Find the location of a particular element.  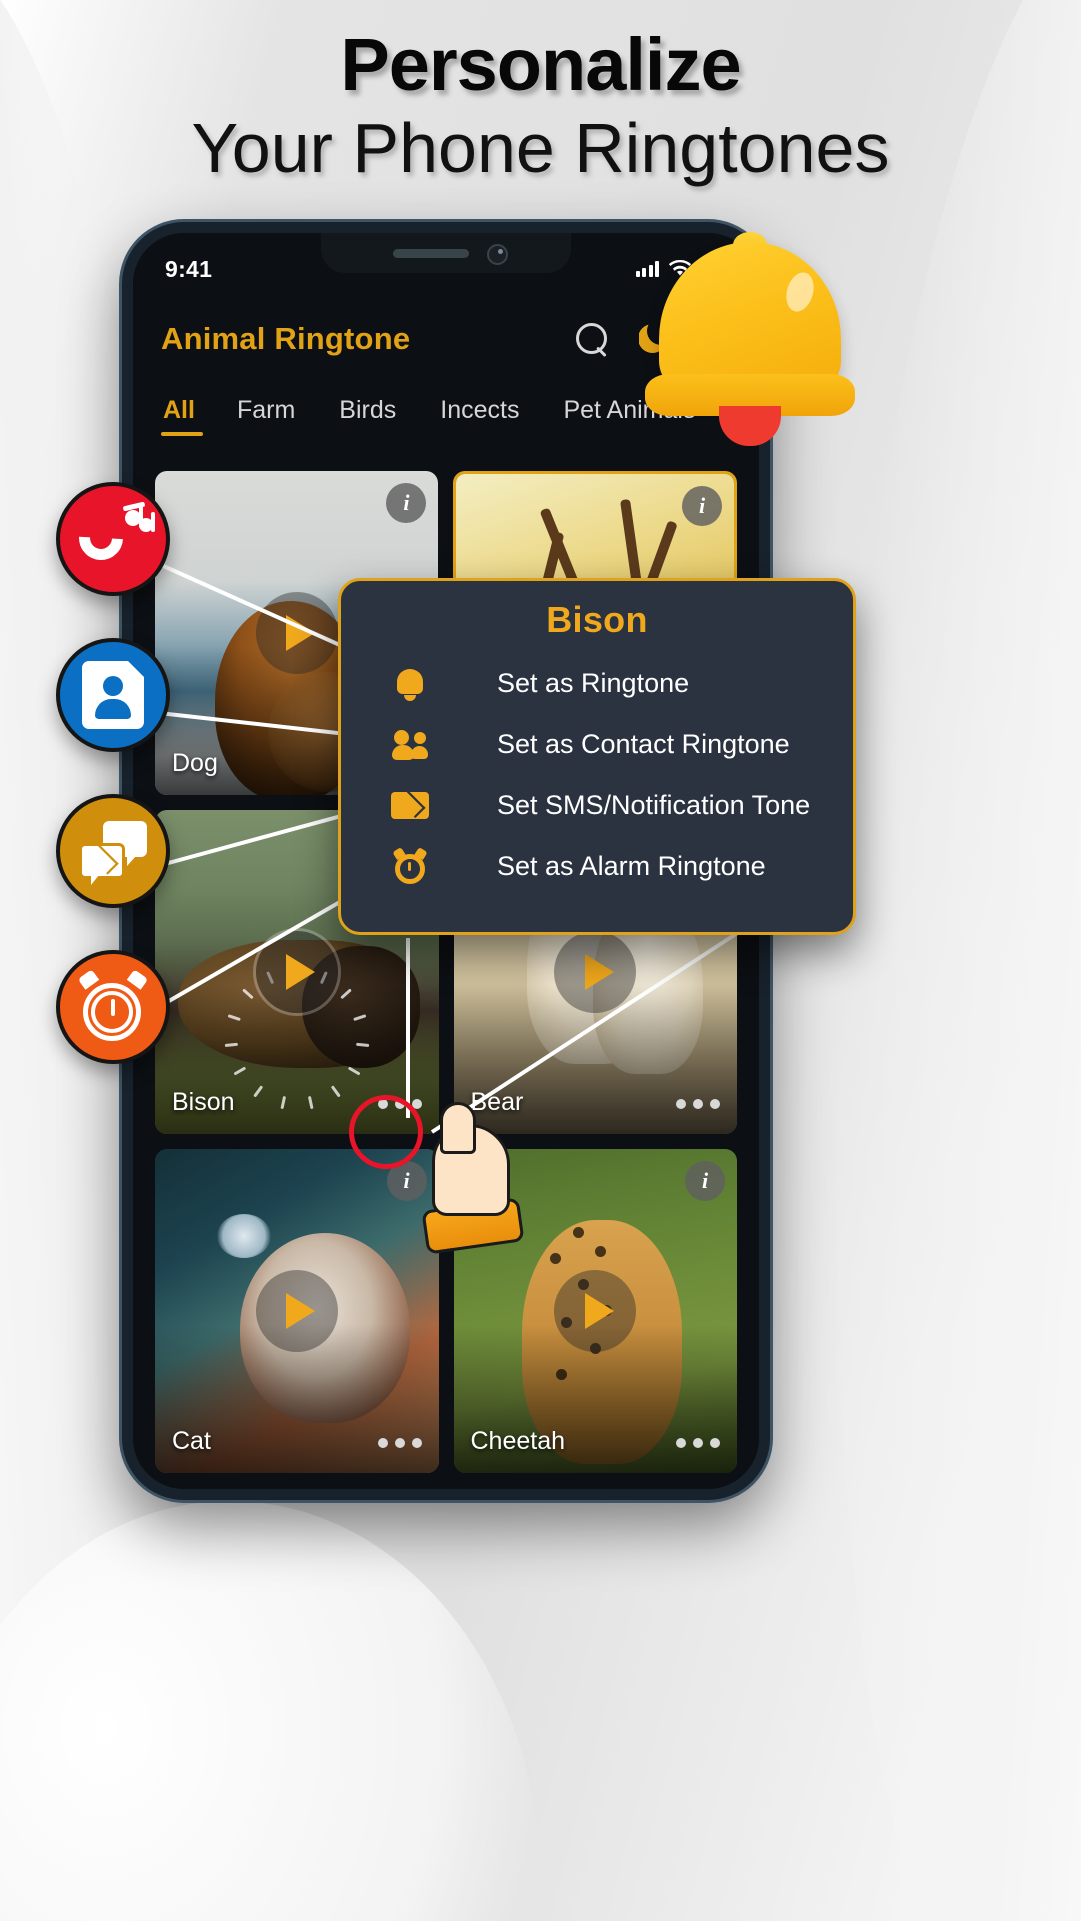

ringtone-card-cat: i Cat is located at coordinates (297, 1311).